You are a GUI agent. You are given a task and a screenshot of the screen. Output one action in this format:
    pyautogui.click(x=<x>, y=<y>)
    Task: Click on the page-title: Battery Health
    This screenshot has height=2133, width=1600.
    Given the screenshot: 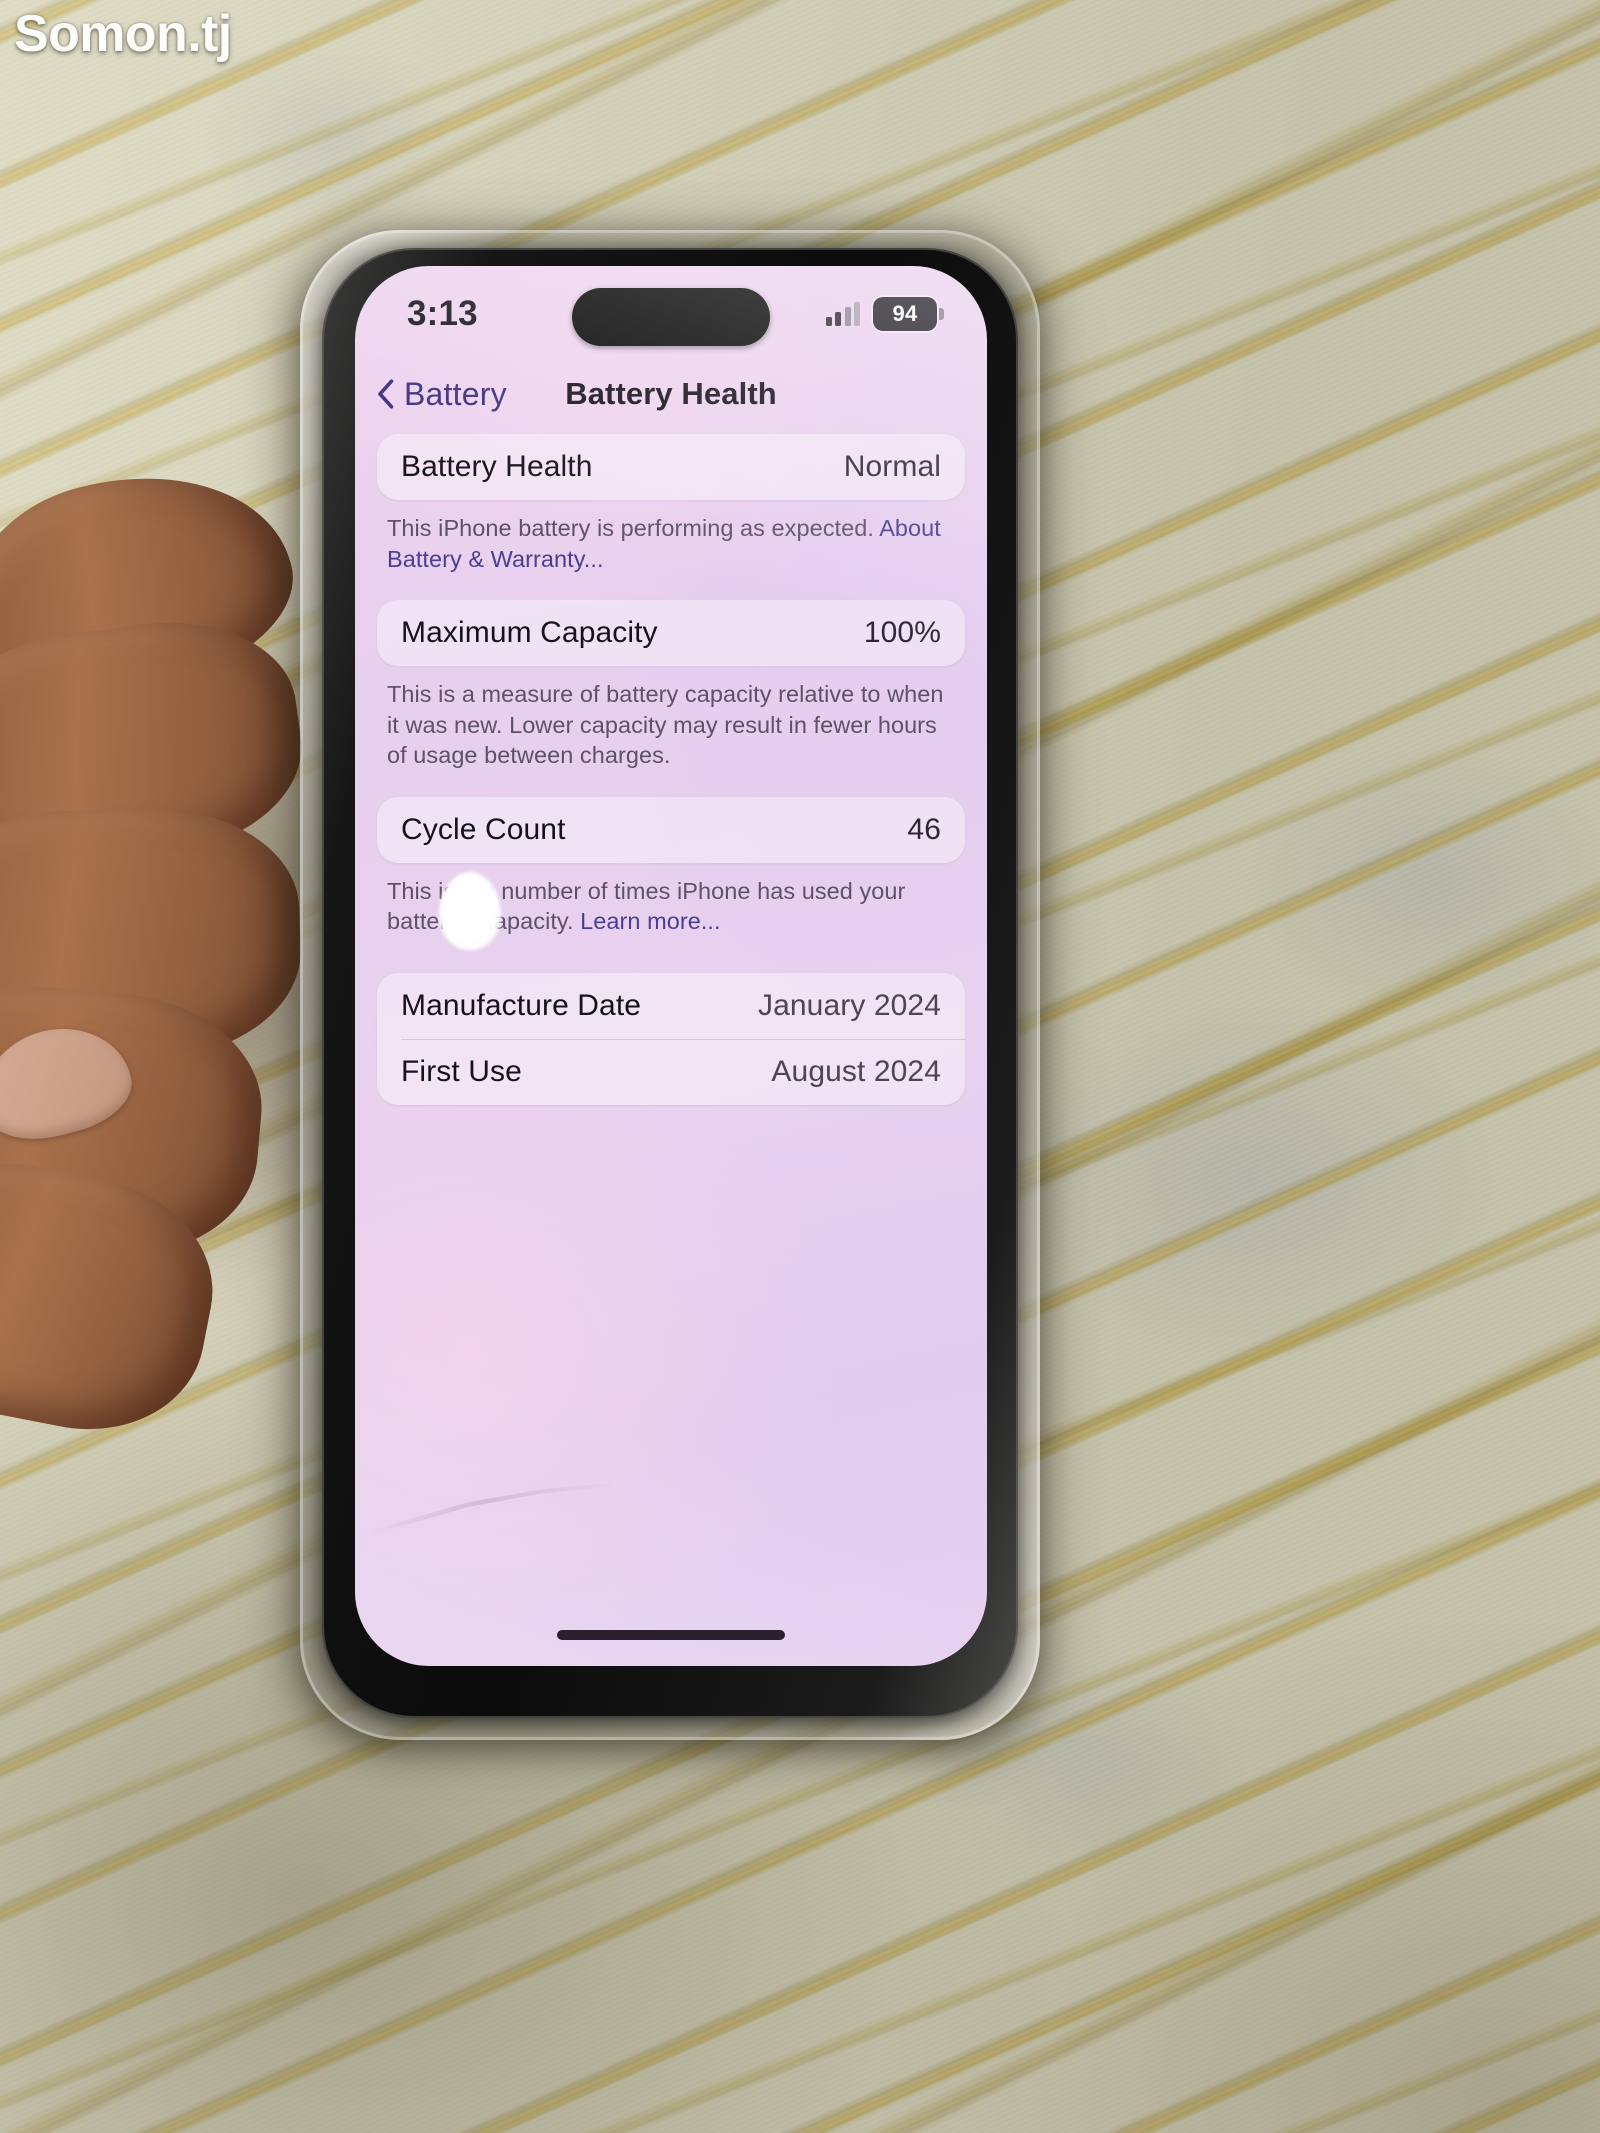 What is the action you would take?
    pyautogui.click(x=671, y=393)
    